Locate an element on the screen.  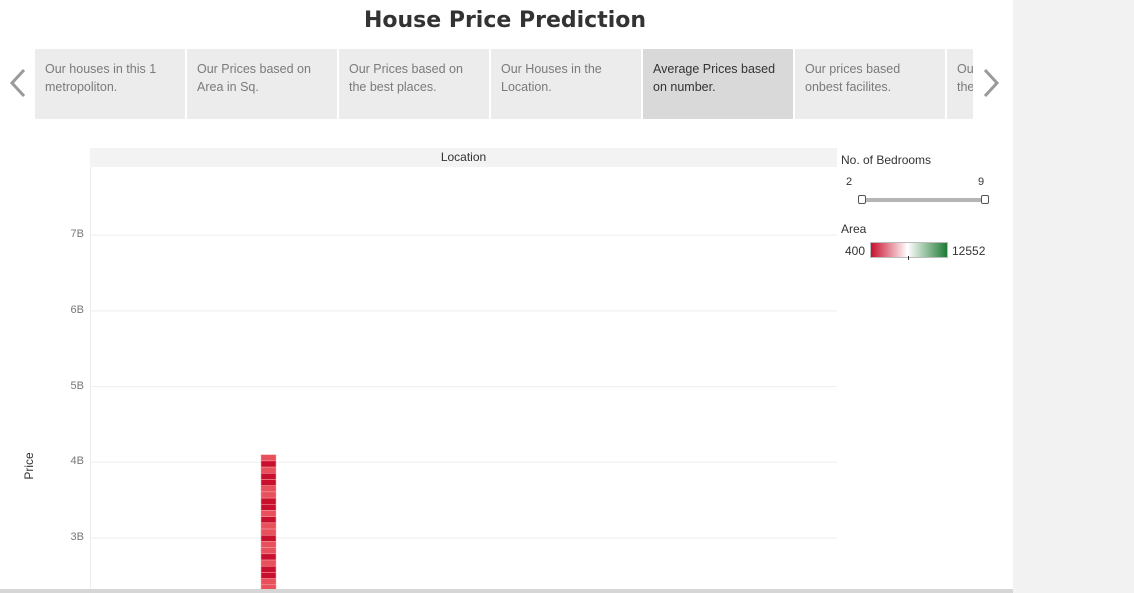
story-tab: Our houses in this 1 metropoliton. is located at coordinates (110, 84).